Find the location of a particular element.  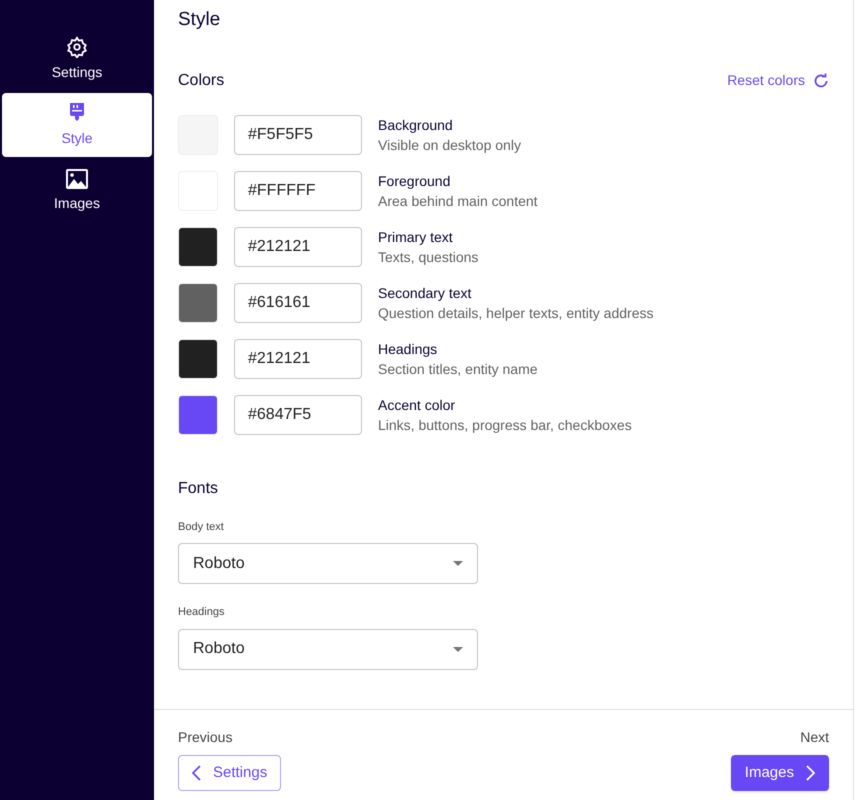

color-description: Area behind main content is located at coordinates (458, 201).